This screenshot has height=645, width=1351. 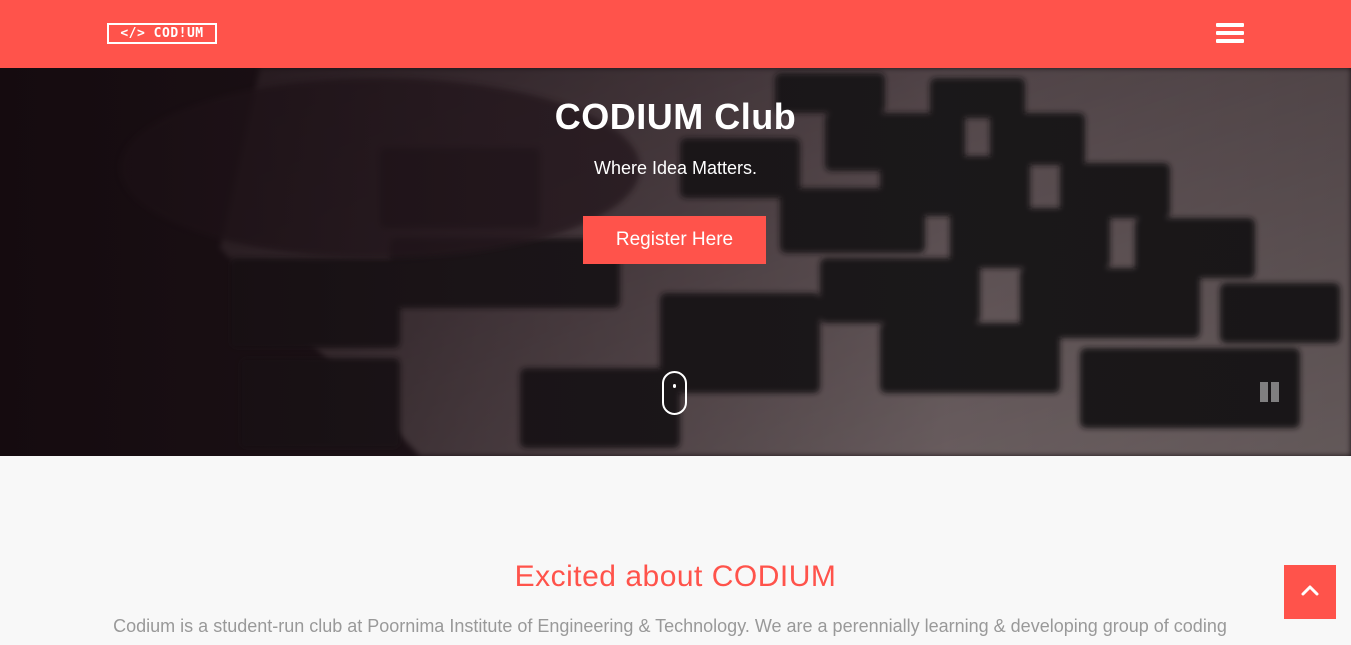 I want to click on hero-title: CODIUM Club, so click(x=675, y=116).